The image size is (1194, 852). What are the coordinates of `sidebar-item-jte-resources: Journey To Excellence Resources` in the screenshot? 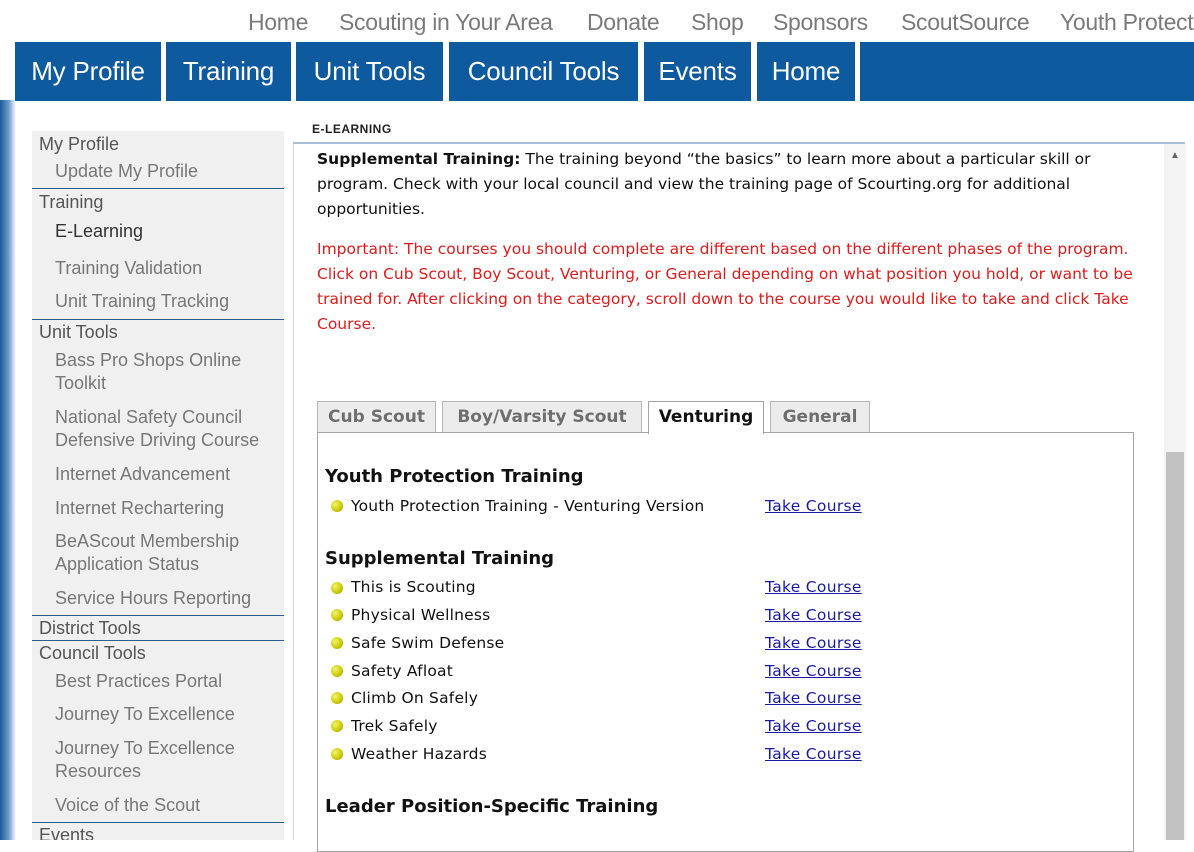 It's located at (158, 760).